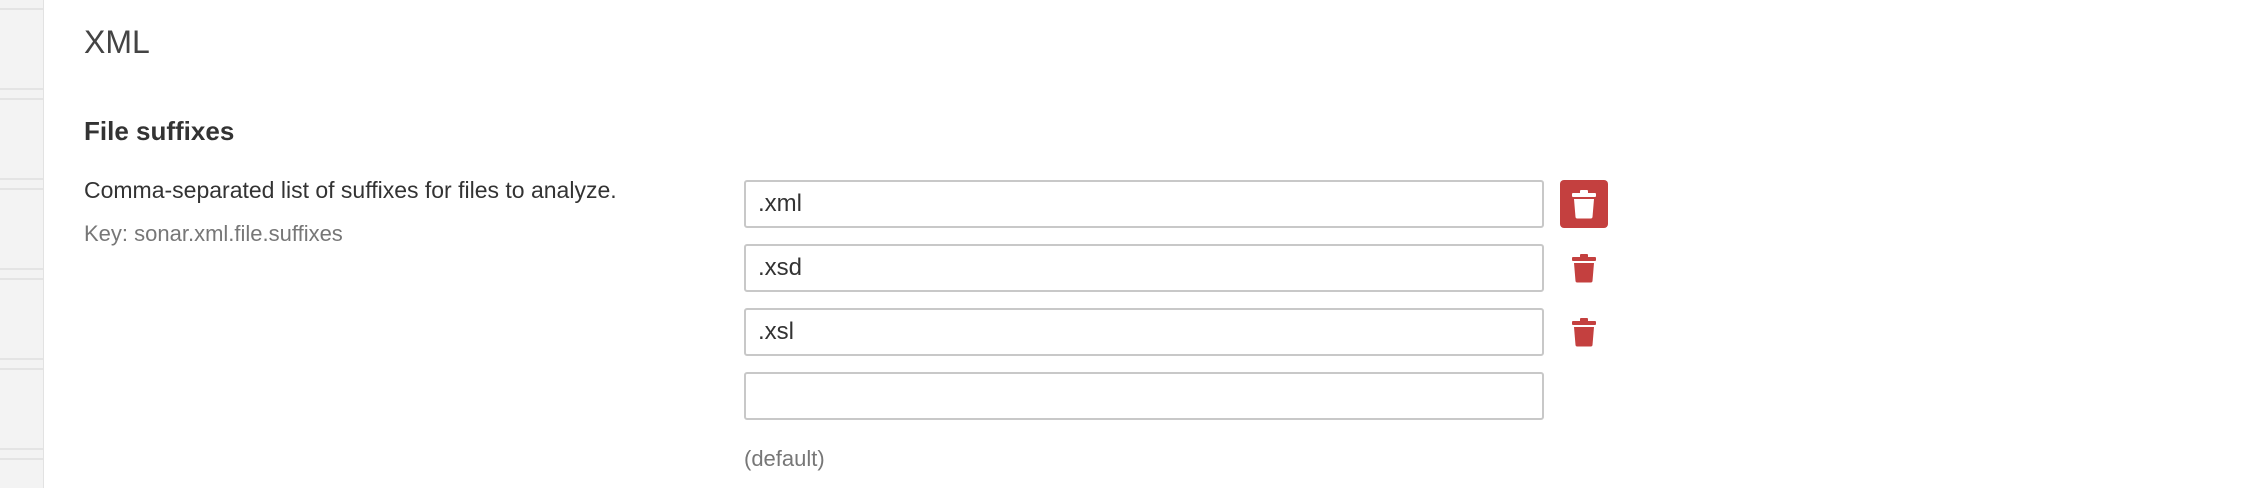 The image size is (2256, 488). I want to click on default-indicator: (default), so click(784, 458).